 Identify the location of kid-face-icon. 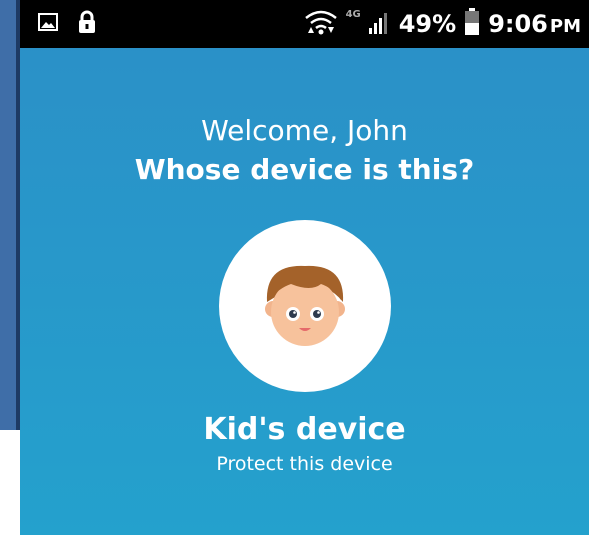
(305, 306).